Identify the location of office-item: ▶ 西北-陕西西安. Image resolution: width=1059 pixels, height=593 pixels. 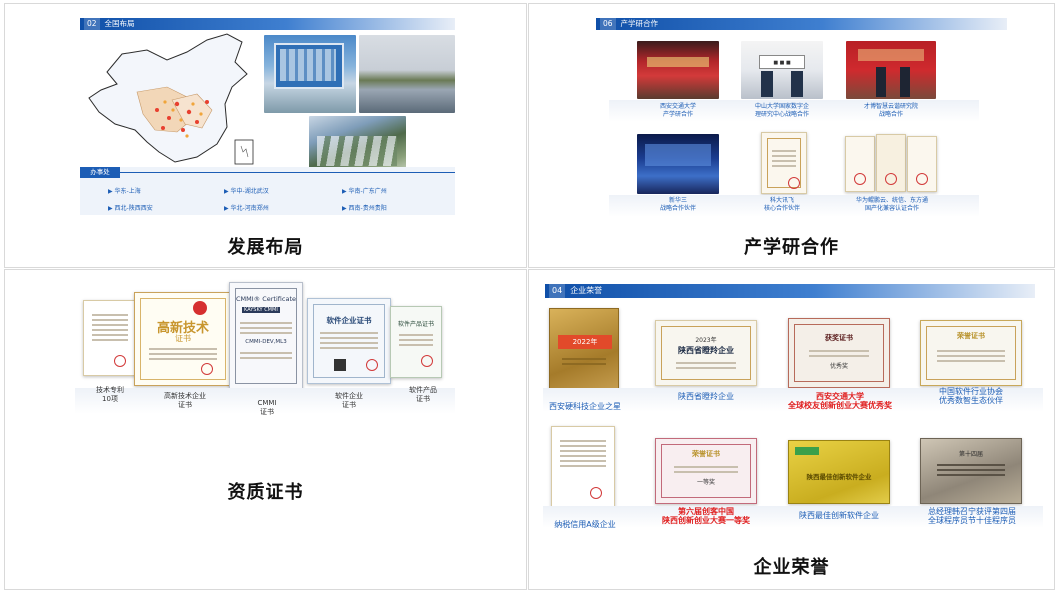
(130, 208).